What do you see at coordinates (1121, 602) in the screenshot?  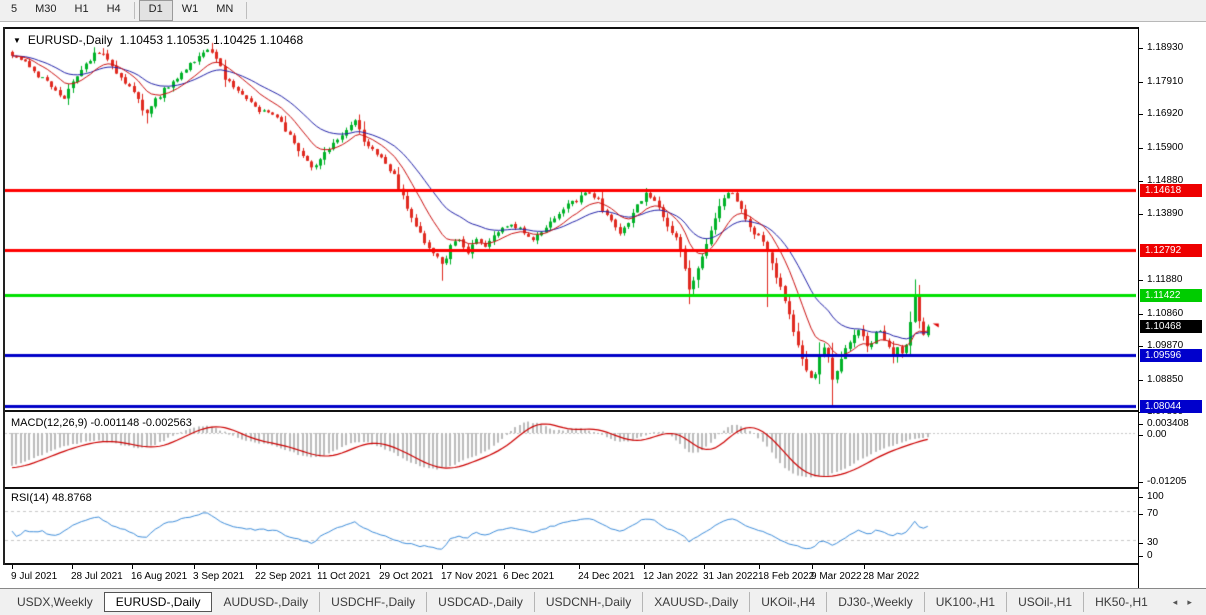 I see `tab-hk50-h1: HK50-,H1` at bounding box center [1121, 602].